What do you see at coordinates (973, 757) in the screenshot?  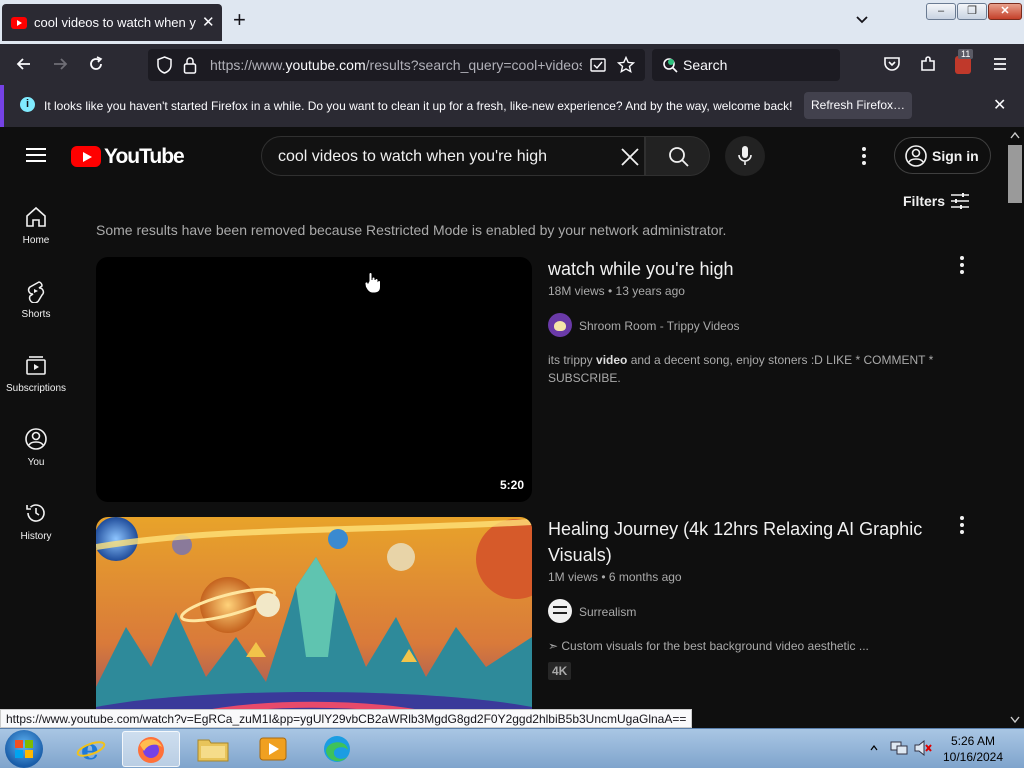 I see `clock-date: 10/16/2024` at bounding box center [973, 757].